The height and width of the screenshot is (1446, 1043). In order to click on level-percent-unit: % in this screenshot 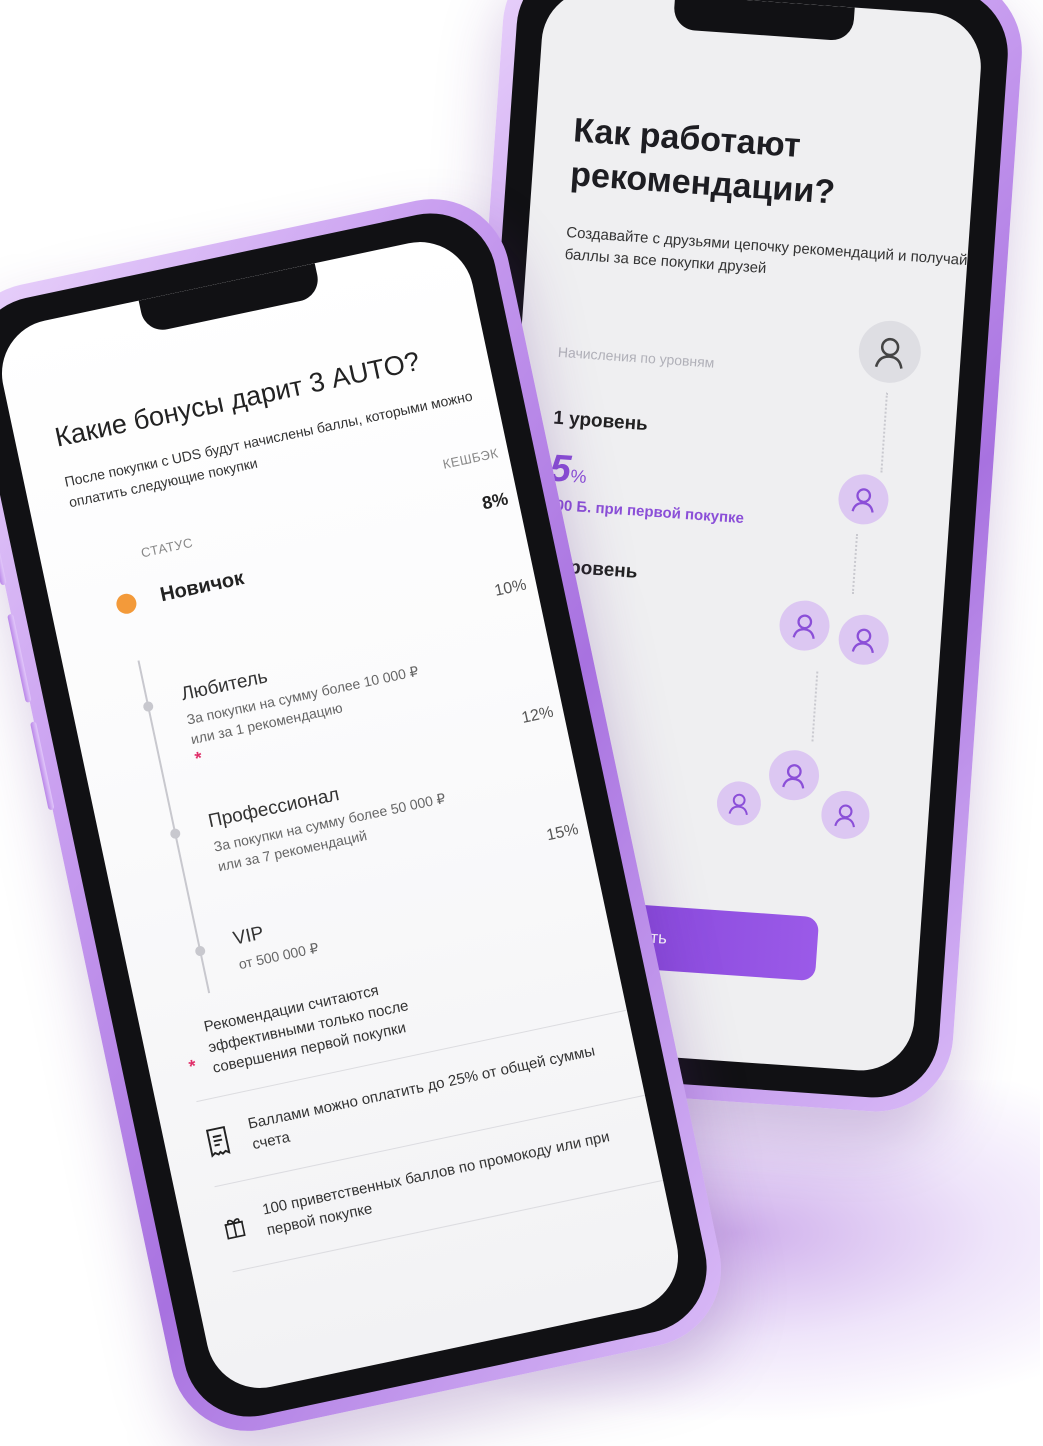, I will do `click(578, 476)`.